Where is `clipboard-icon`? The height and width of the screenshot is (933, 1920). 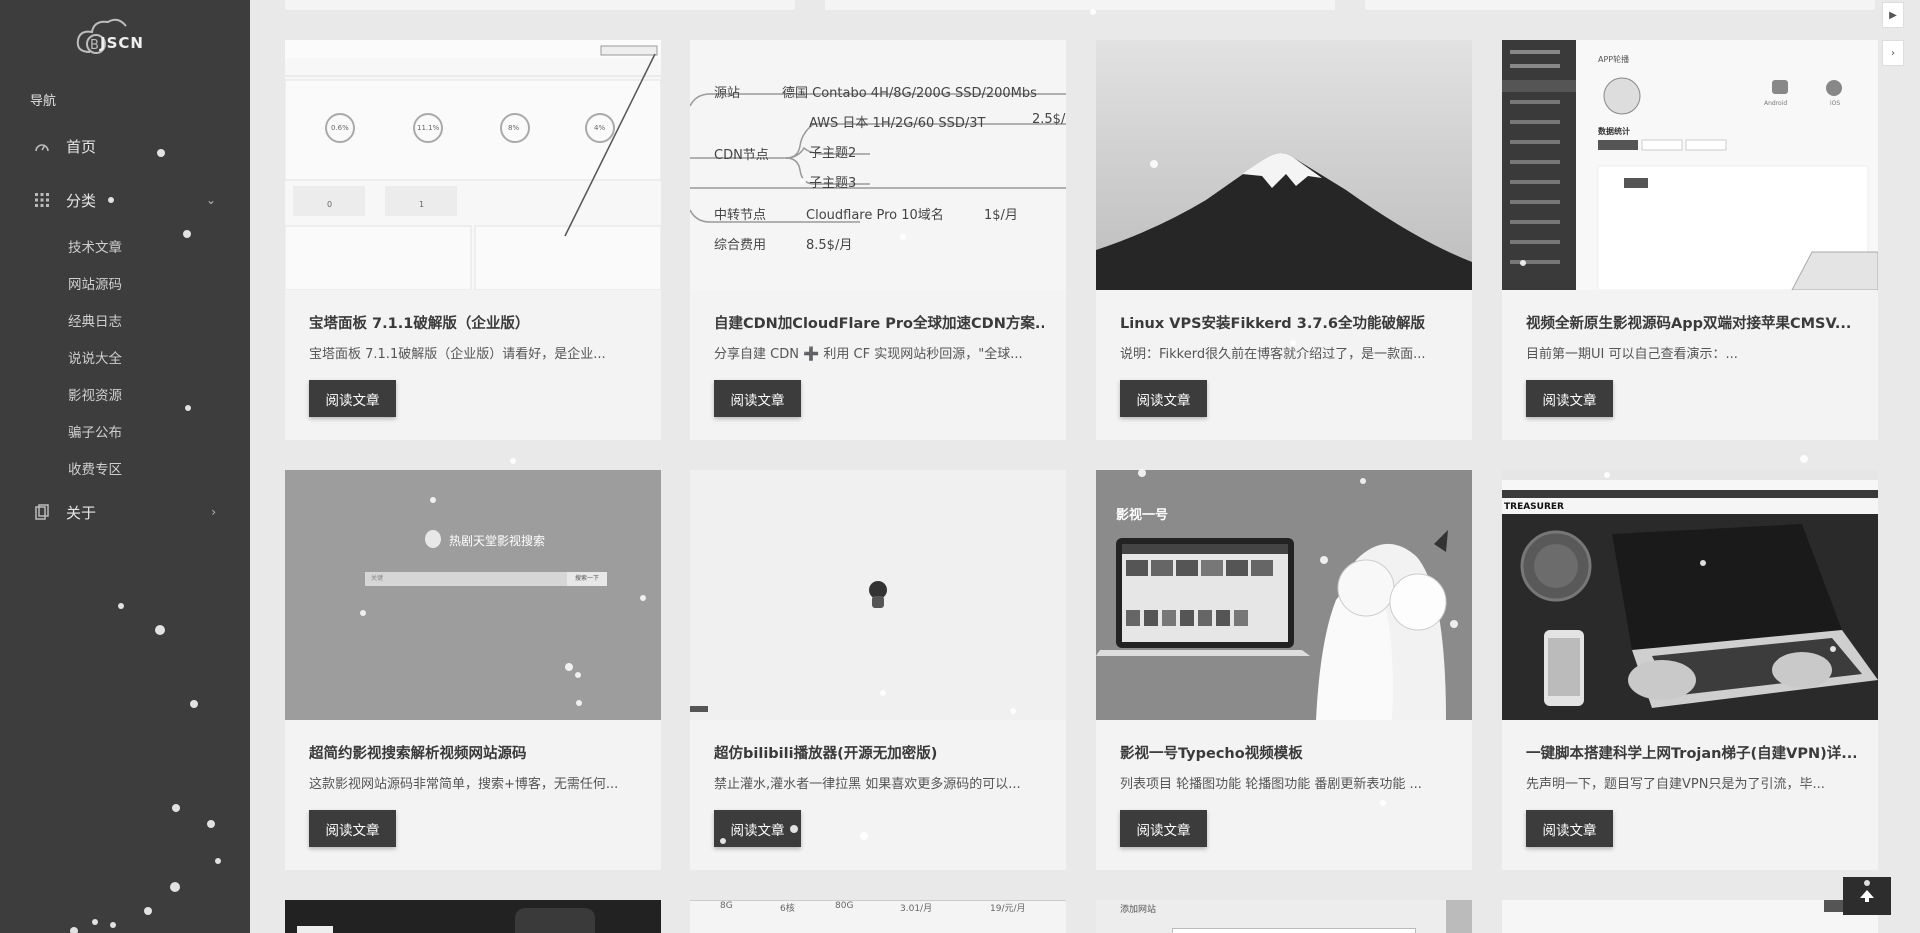 clipboard-icon is located at coordinates (42, 512).